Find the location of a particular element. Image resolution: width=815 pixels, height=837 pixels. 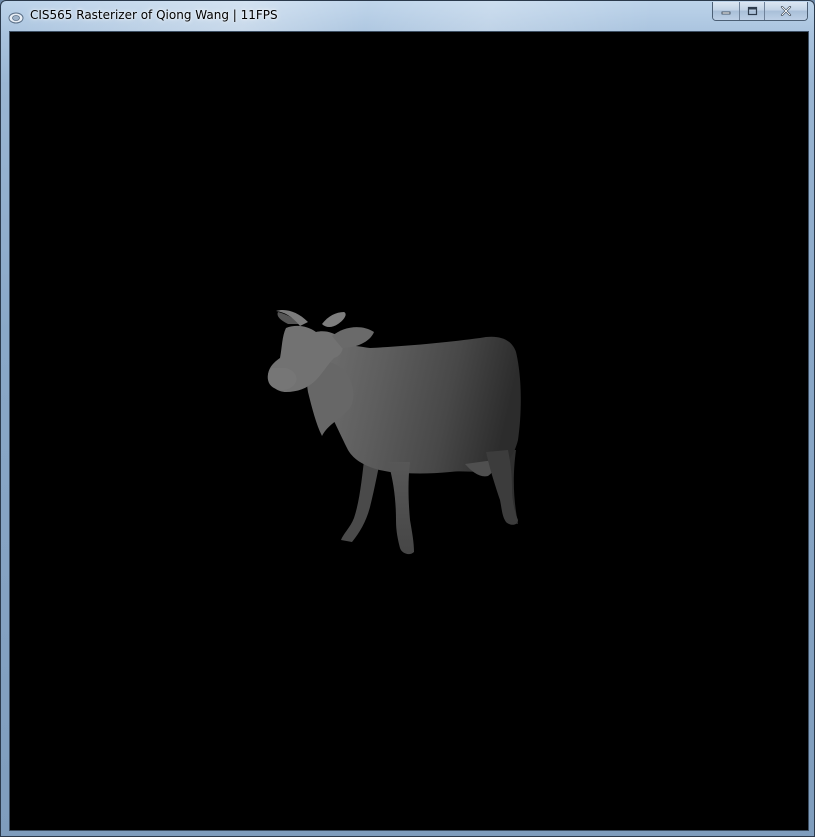

caption-buttons is located at coordinates (760, 11).